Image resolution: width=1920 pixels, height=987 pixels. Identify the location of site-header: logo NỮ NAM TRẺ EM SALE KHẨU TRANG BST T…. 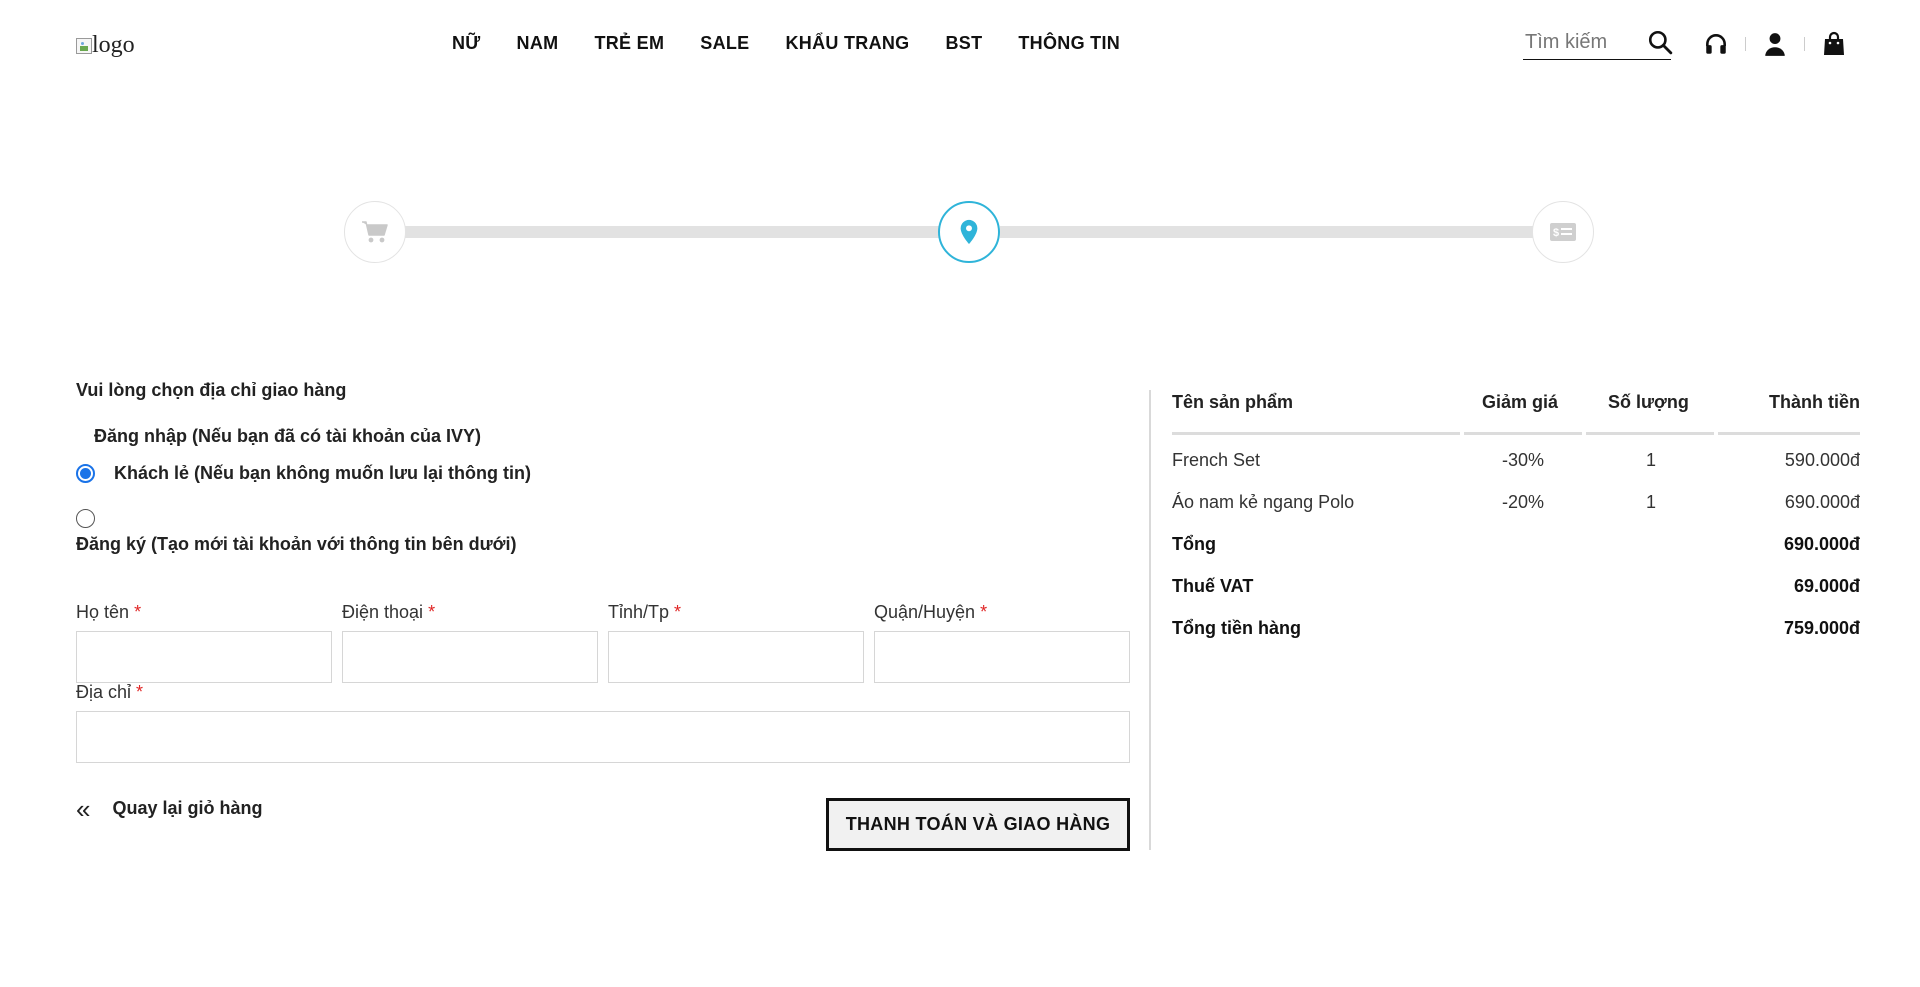
(960, 45).